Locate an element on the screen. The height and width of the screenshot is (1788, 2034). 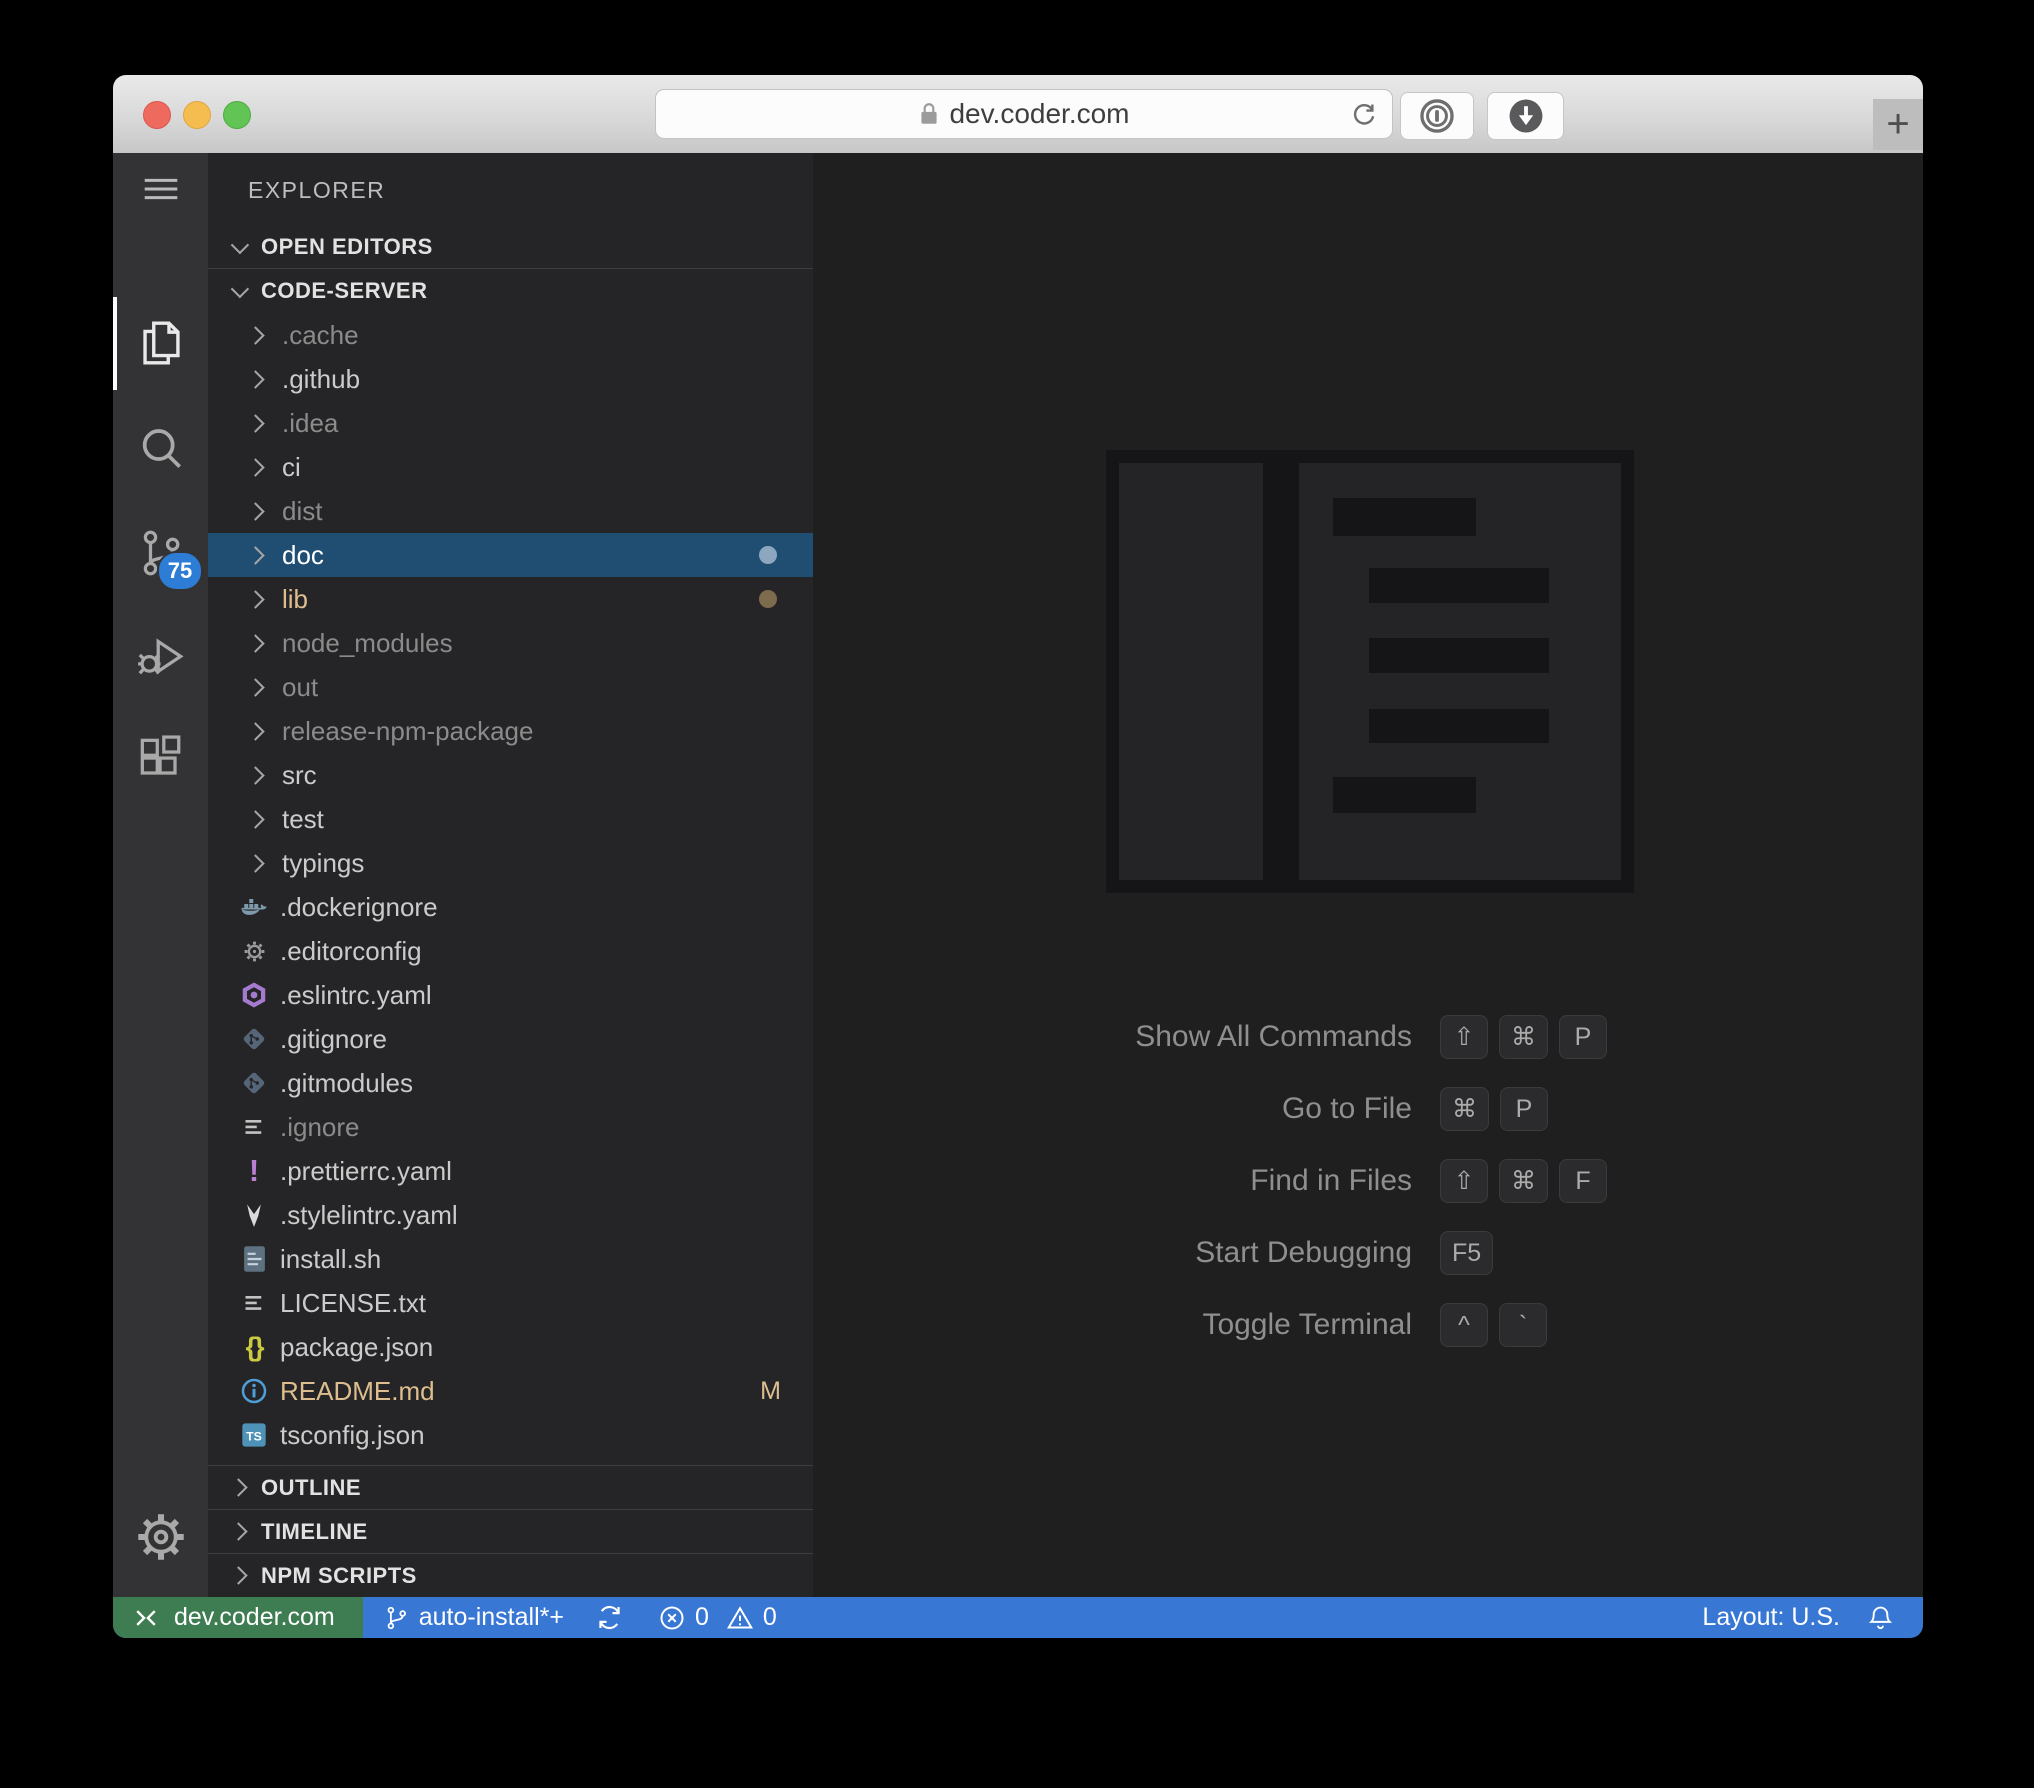
tree-item-.editorconfig: .editorconfig is located at coordinates (510, 951).